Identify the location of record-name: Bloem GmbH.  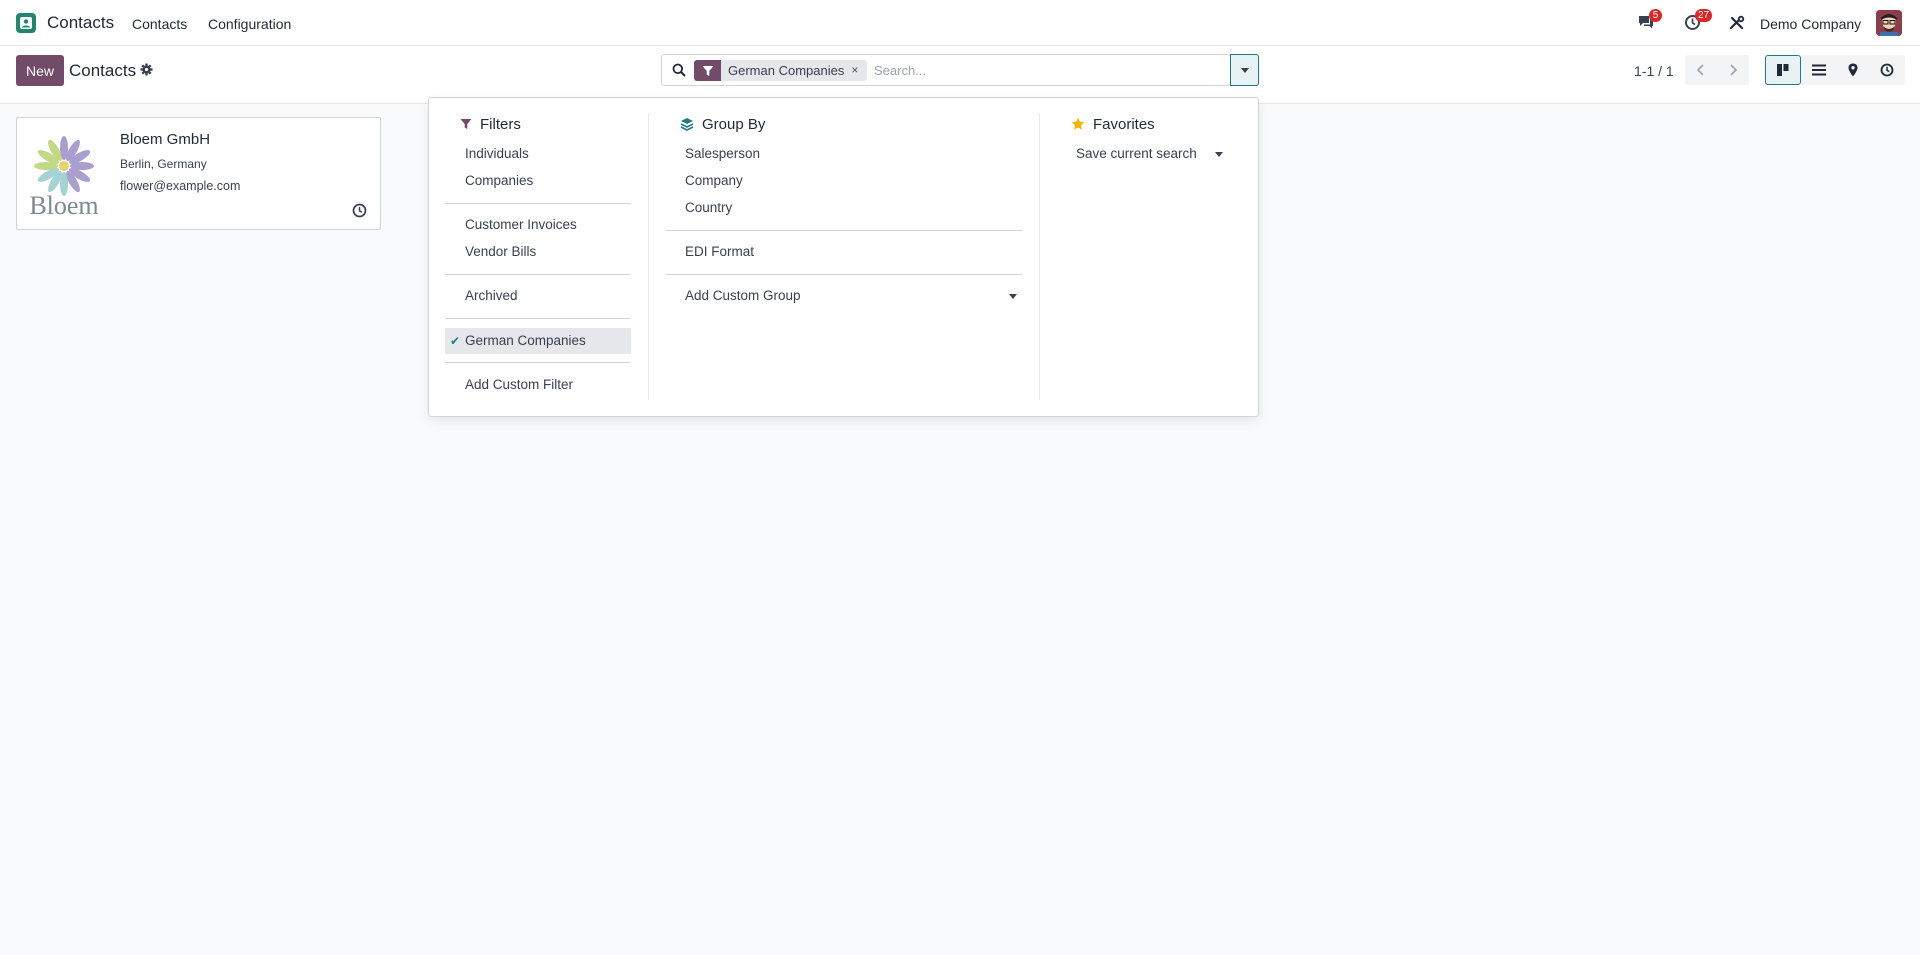
(165, 139).